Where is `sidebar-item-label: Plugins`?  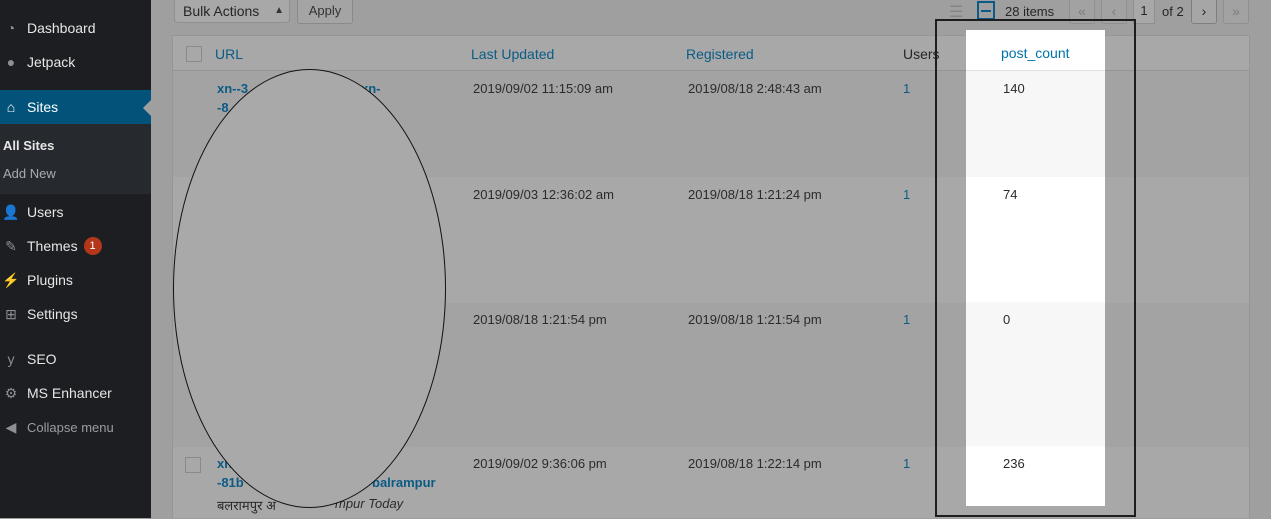 sidebar-item-label: Plugins is located at coordinates (50, 280).